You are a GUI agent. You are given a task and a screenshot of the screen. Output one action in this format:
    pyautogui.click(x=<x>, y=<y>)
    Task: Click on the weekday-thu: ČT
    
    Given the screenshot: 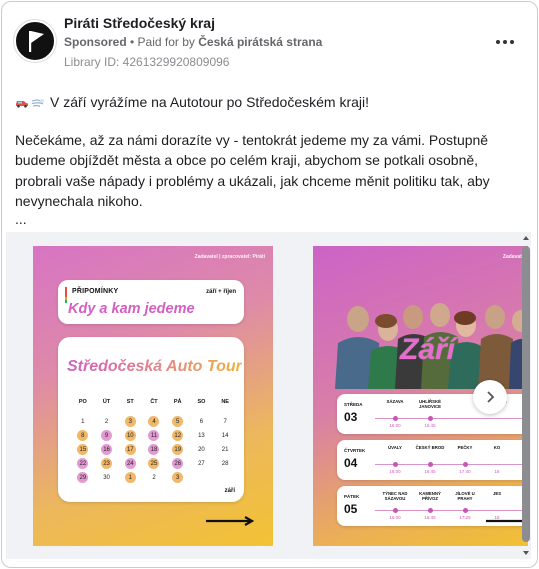 What is the action you would take?
    pyautogui.click(x=154, y=402)
    